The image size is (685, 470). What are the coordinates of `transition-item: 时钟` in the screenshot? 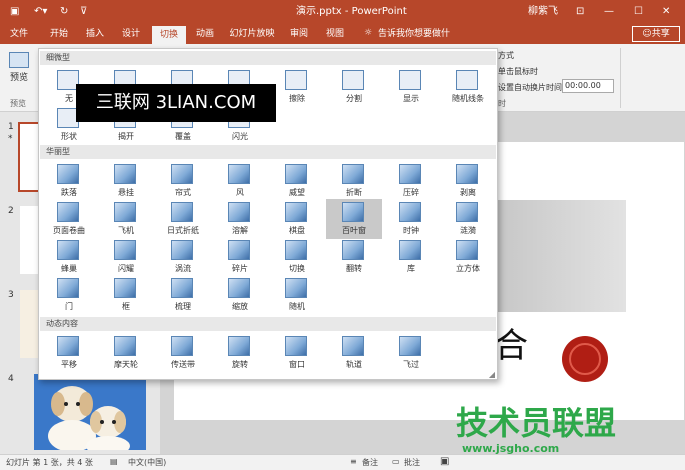 It's located at (411, 219).